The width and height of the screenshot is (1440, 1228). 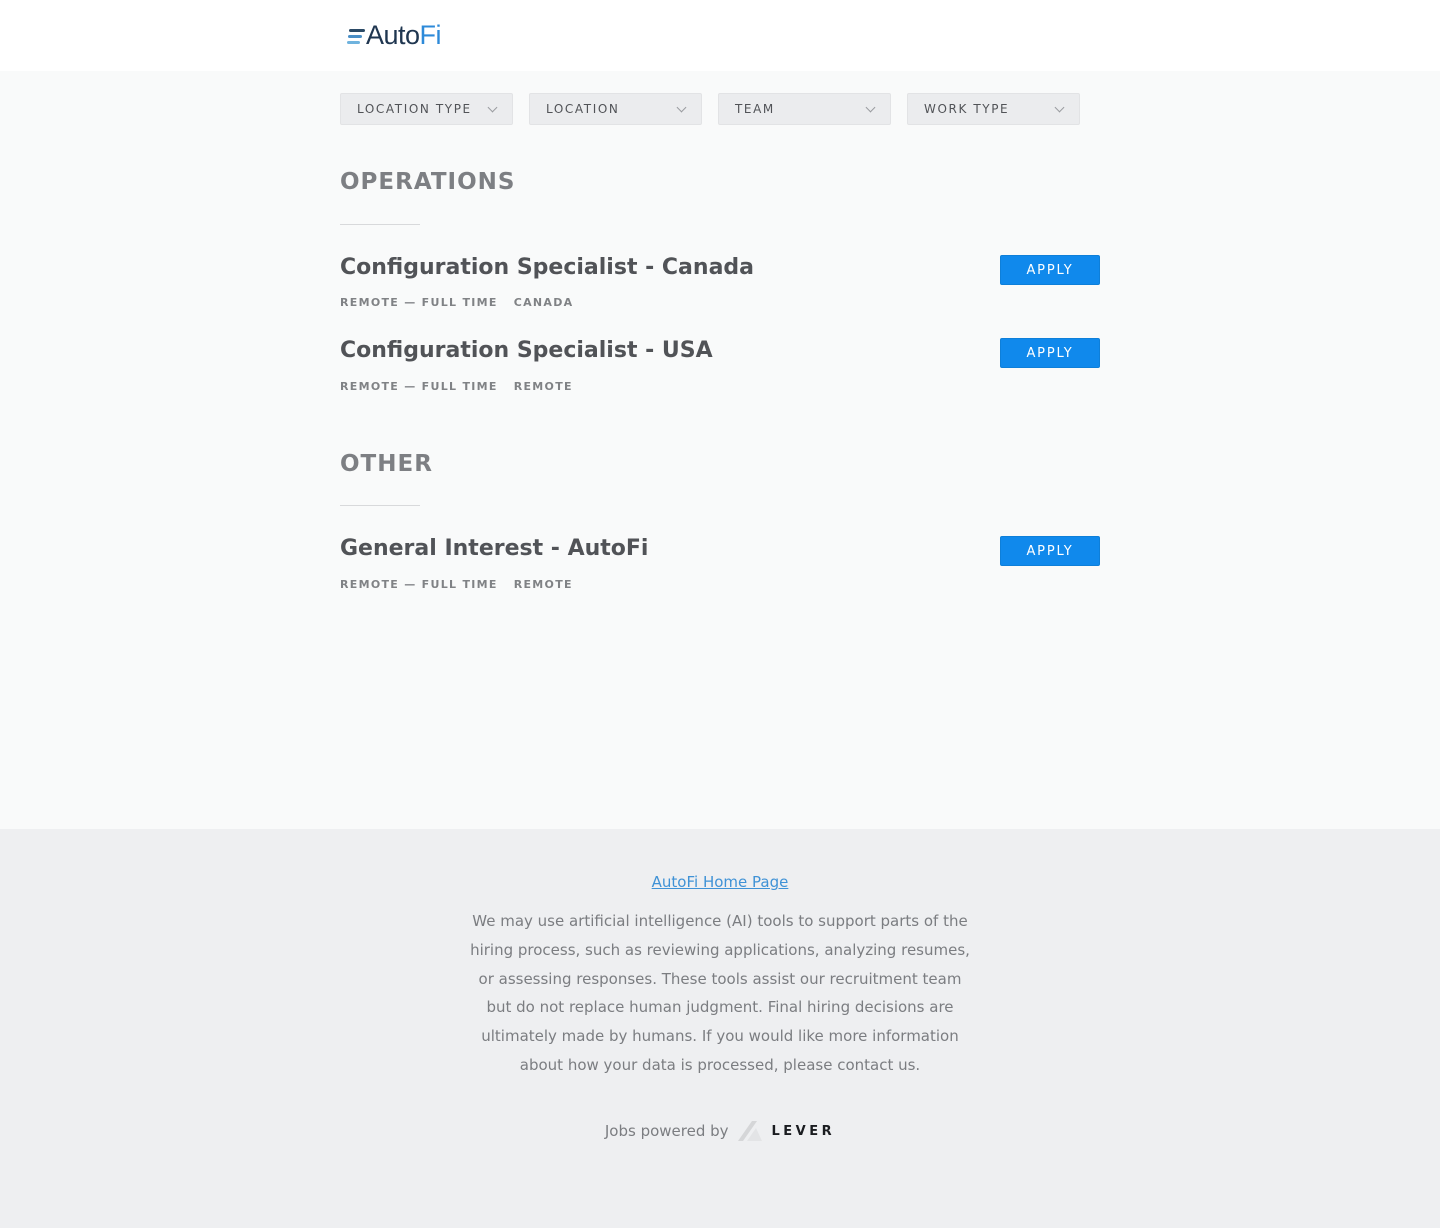 What do you see at coordinates (386, 464) in the screenshot?
I see `group-title-other: OTHER` at bounding box center [386, 464].